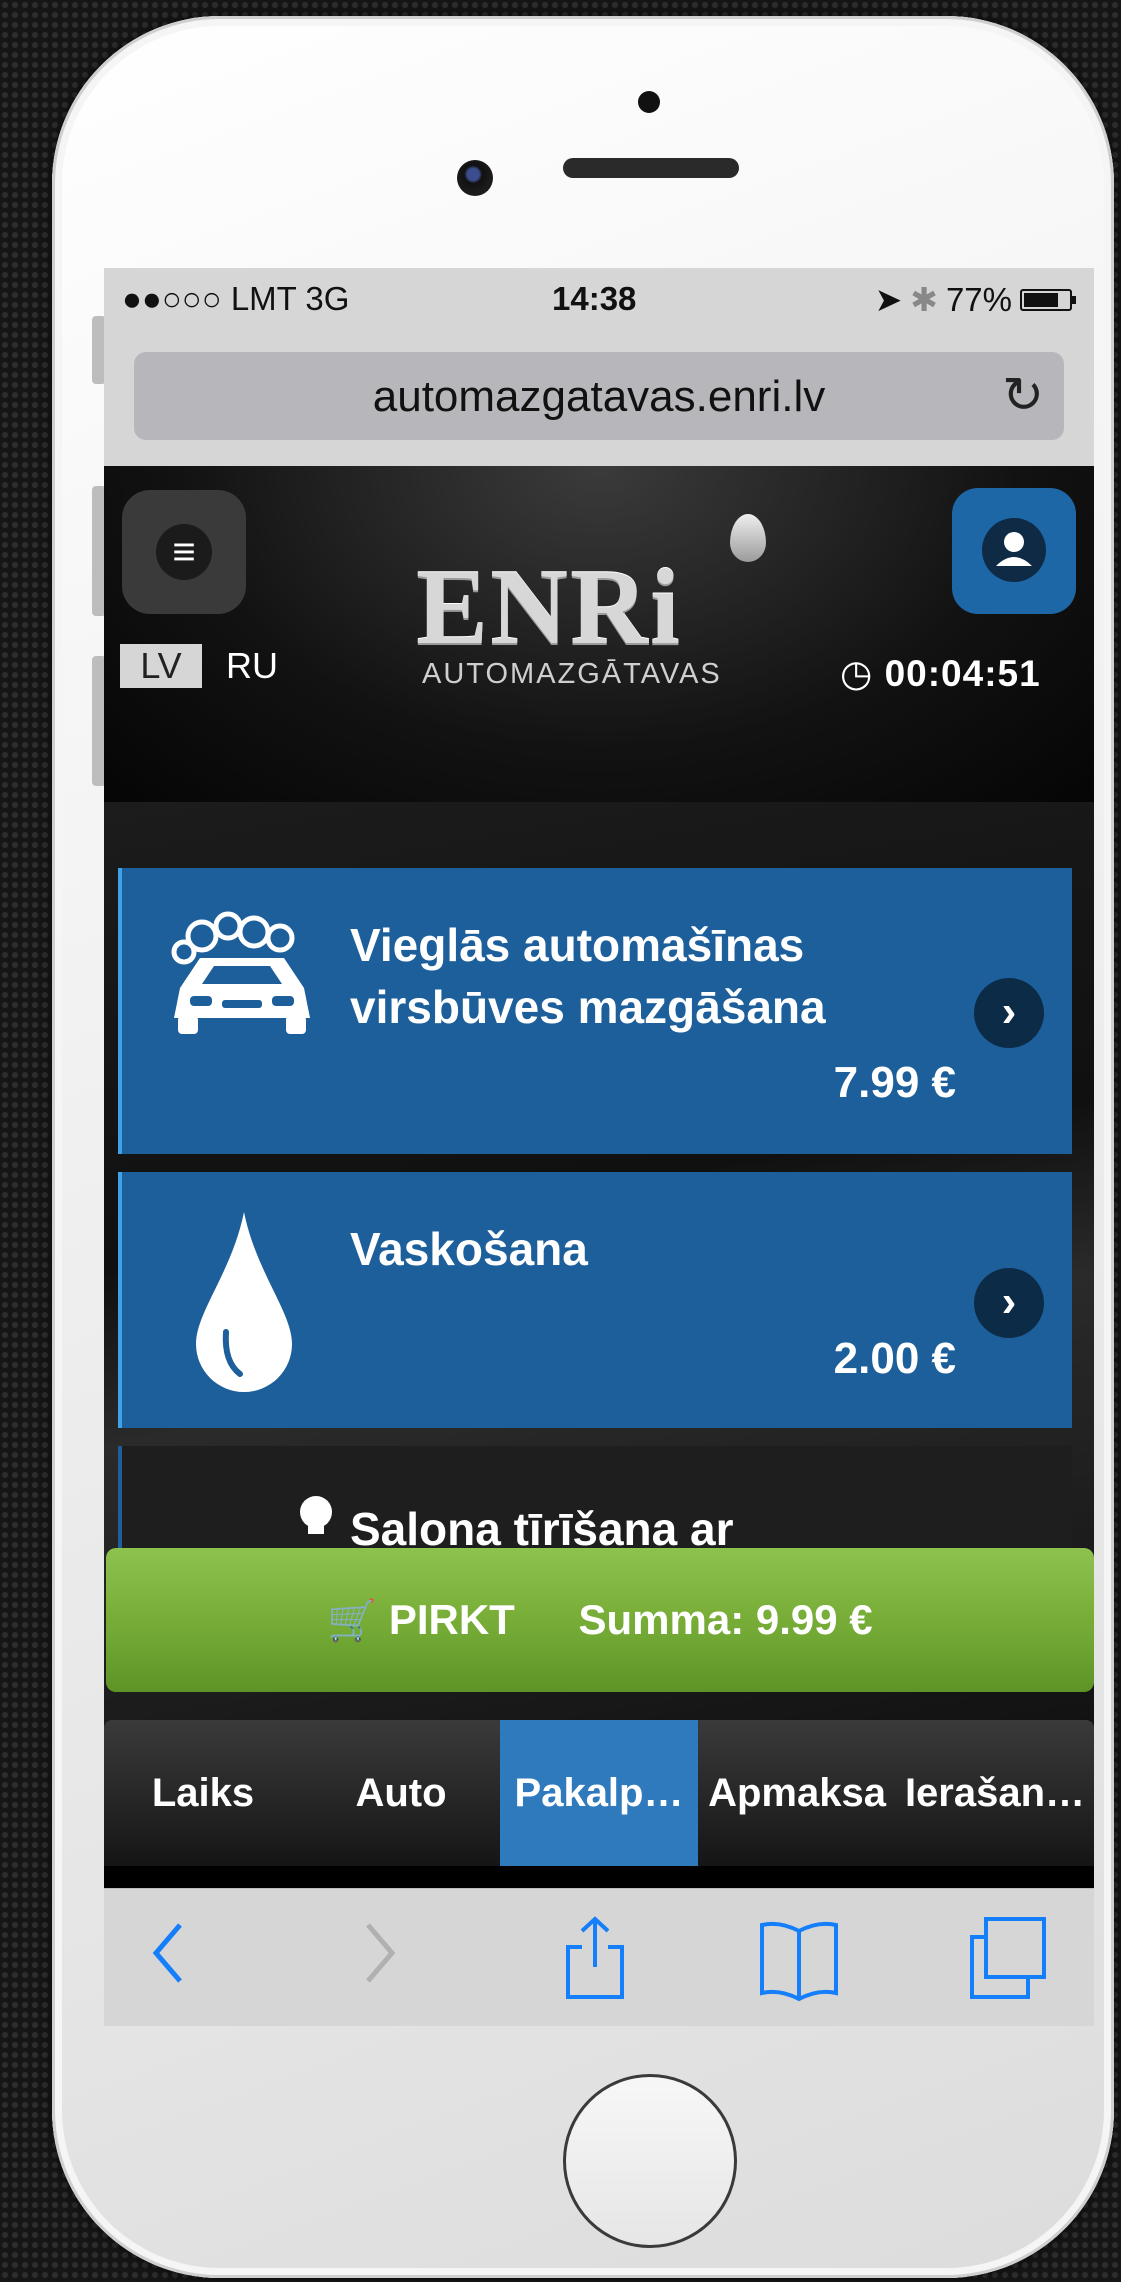 This screenshot has height=2282, width=1121. Describe the element at coordinates (401, 1793) in the screenshot. I see `tab-auto: Auto` at that location.